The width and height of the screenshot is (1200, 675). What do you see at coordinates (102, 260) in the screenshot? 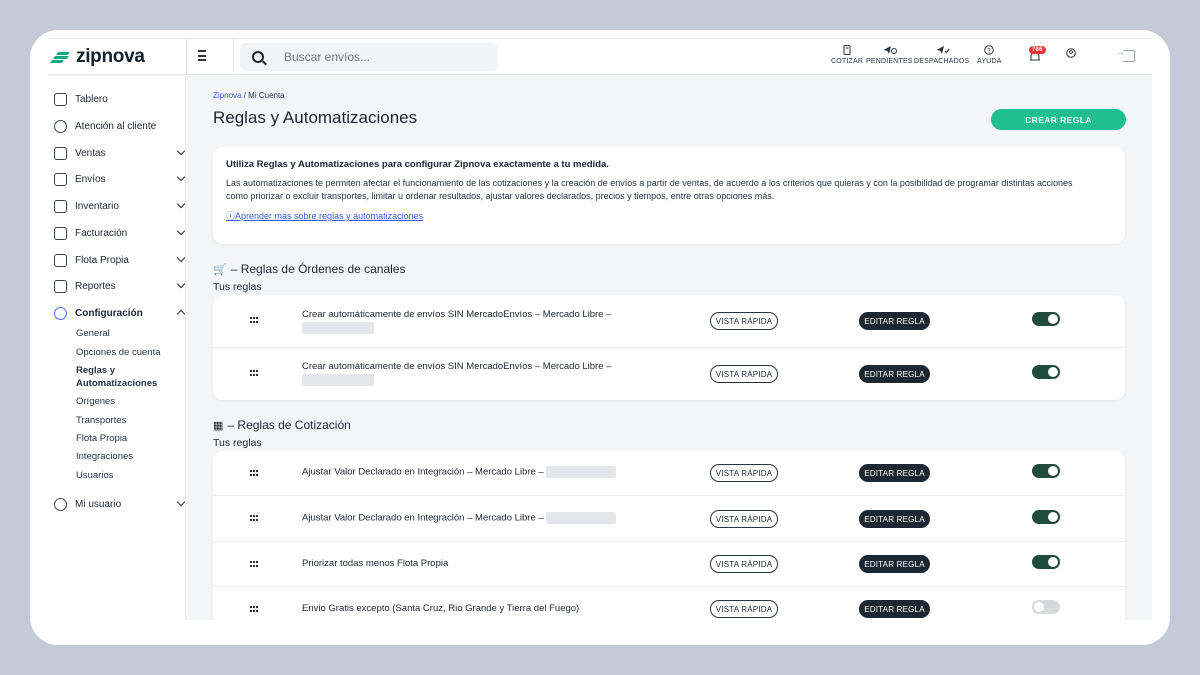
I see `sidebar-item-label: Flota Propia` at bounding box center [102, 260].